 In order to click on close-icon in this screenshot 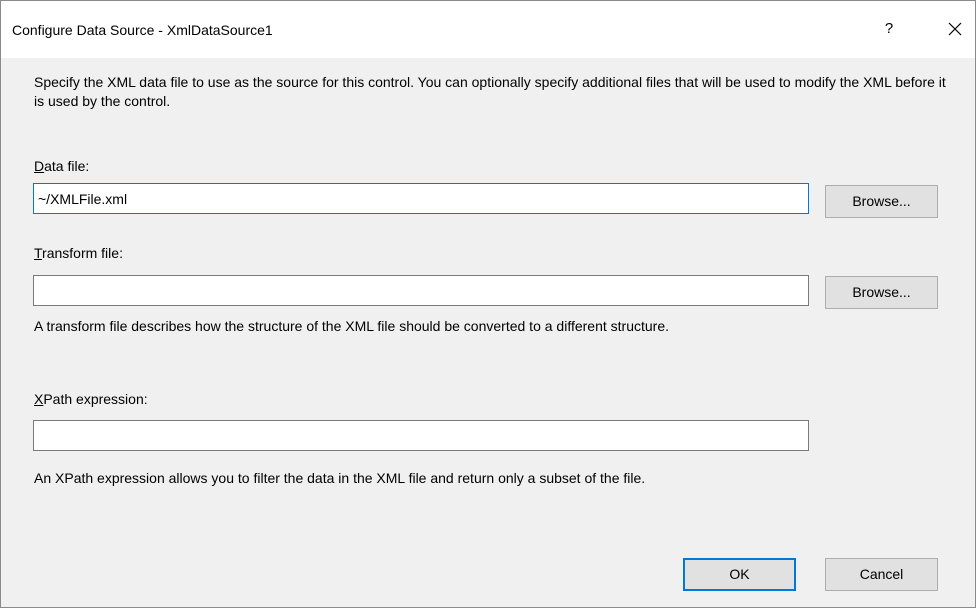, I will do `click(955, 29)`.